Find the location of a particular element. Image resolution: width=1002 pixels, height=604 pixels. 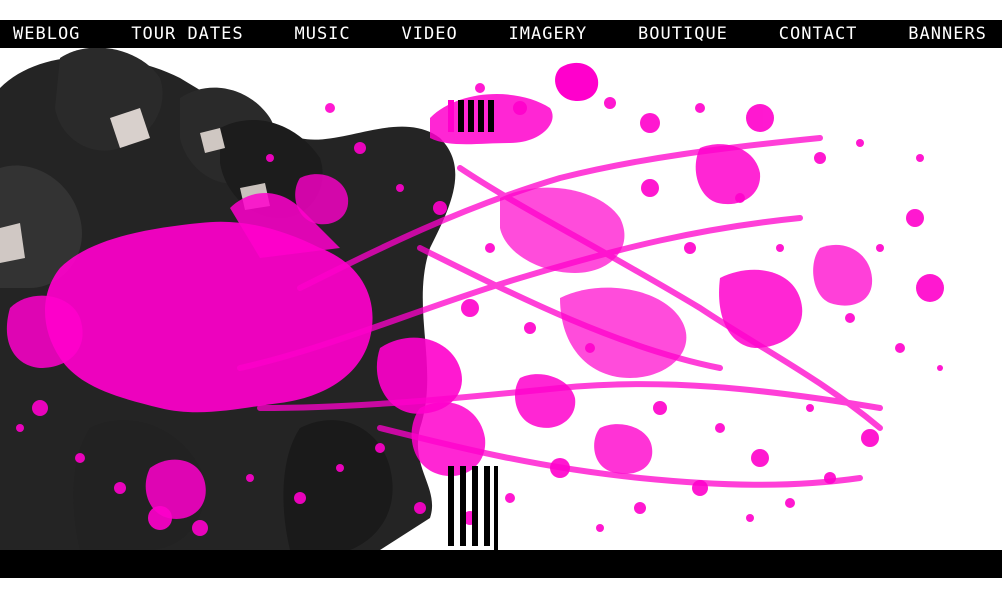

nav-contact: CONTACT is located at coordinates (818, 34).